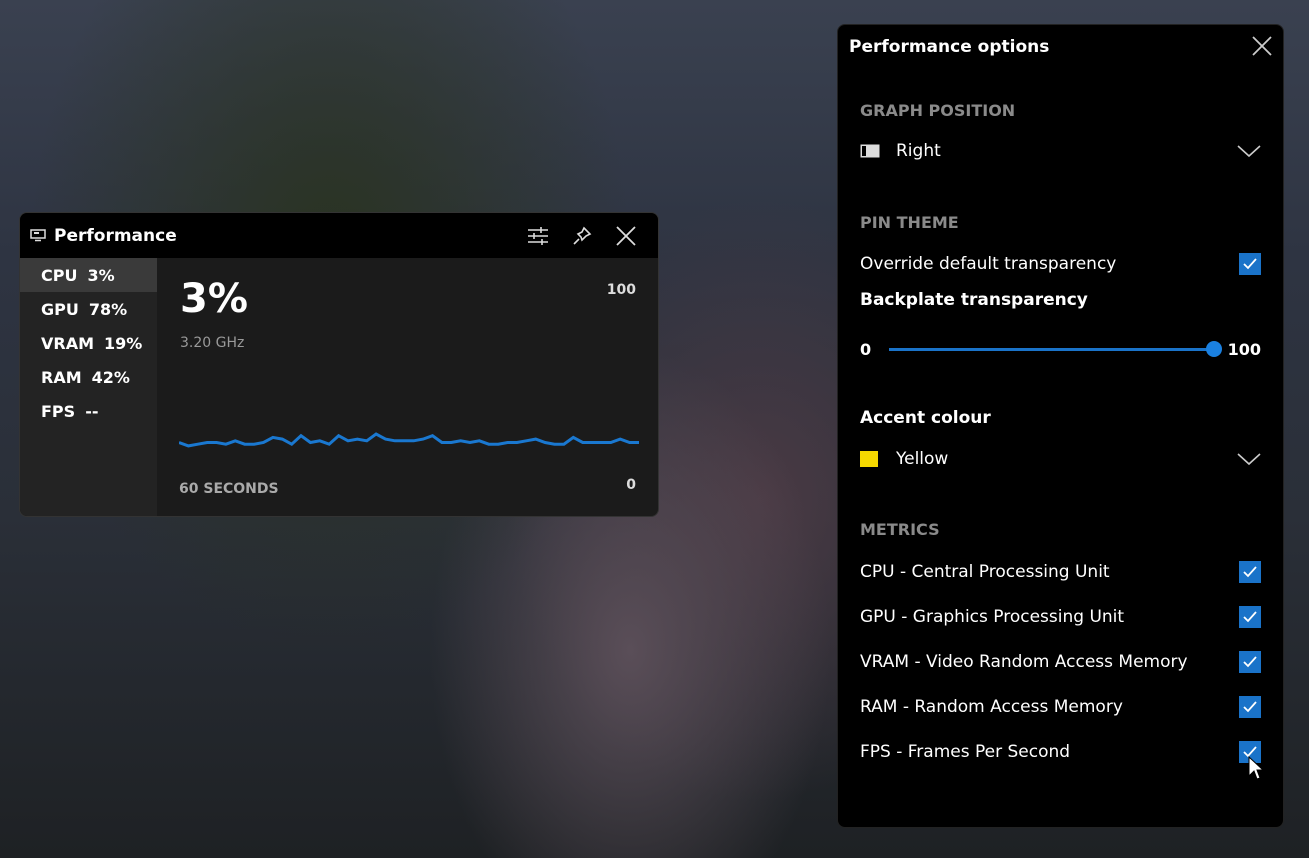 The width and height of the screenshot is (1309, 858). Describe the element at coordinates (918, 151) in the screenshot. I see `graph-position-value: Right` at that location.